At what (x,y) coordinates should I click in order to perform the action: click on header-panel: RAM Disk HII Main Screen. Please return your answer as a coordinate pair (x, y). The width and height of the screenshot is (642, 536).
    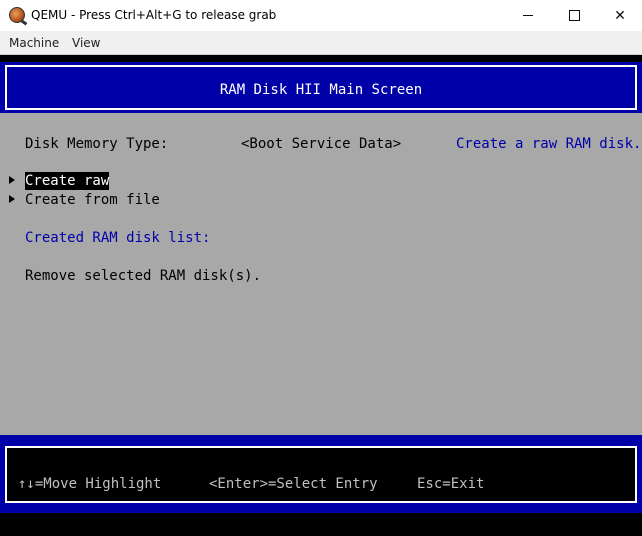
    Looking at the image, I should click on (321, 87).